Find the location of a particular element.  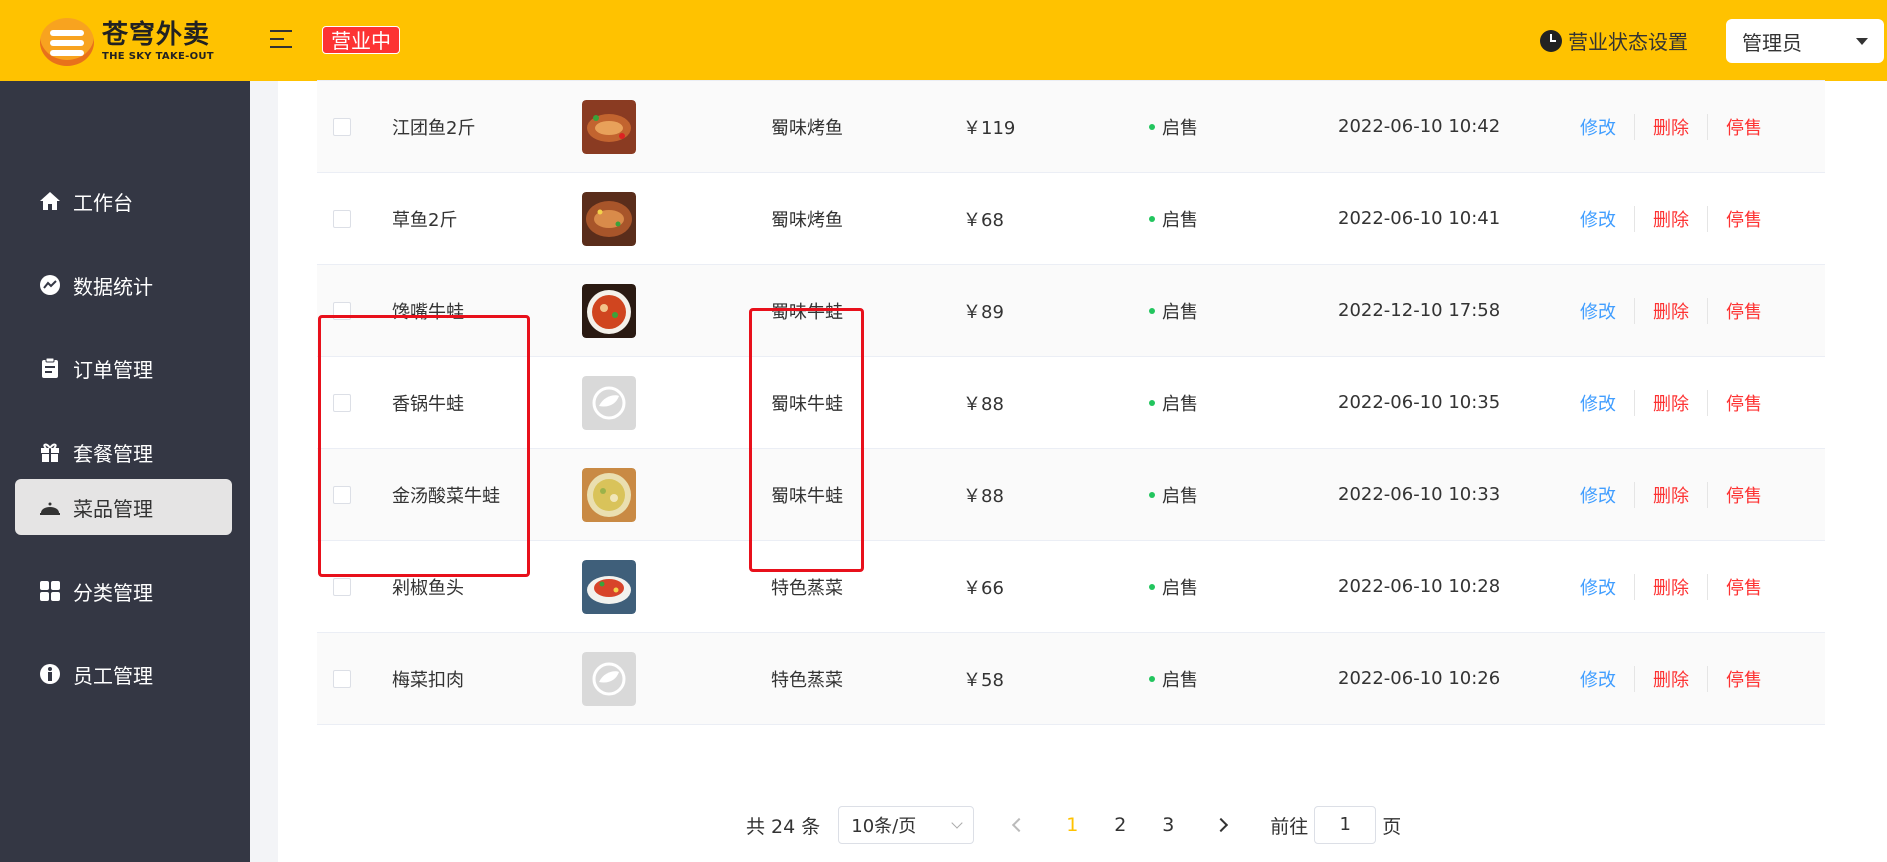

gift-icon is located at coordinates (50, 452).